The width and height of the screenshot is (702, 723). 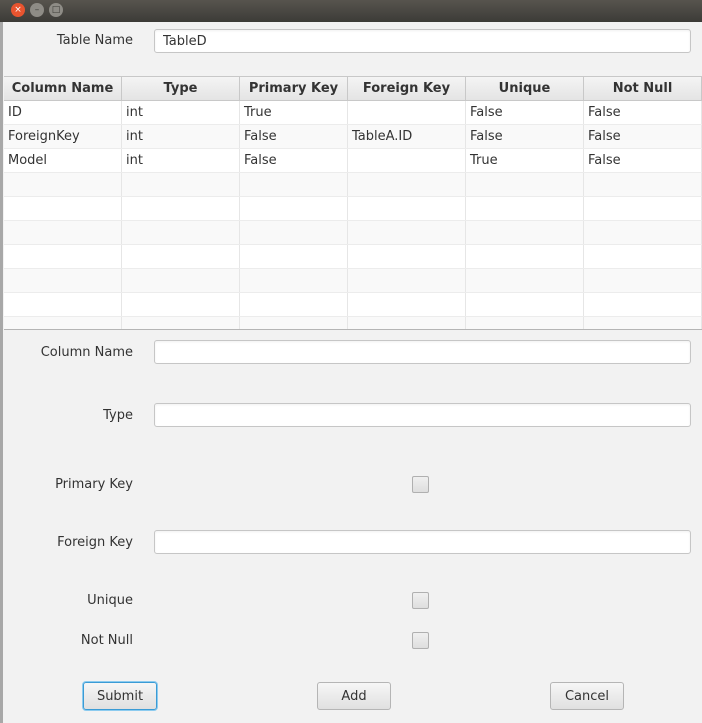 I want to click on cancel-button: Cancel, so click(x=587, y=696).